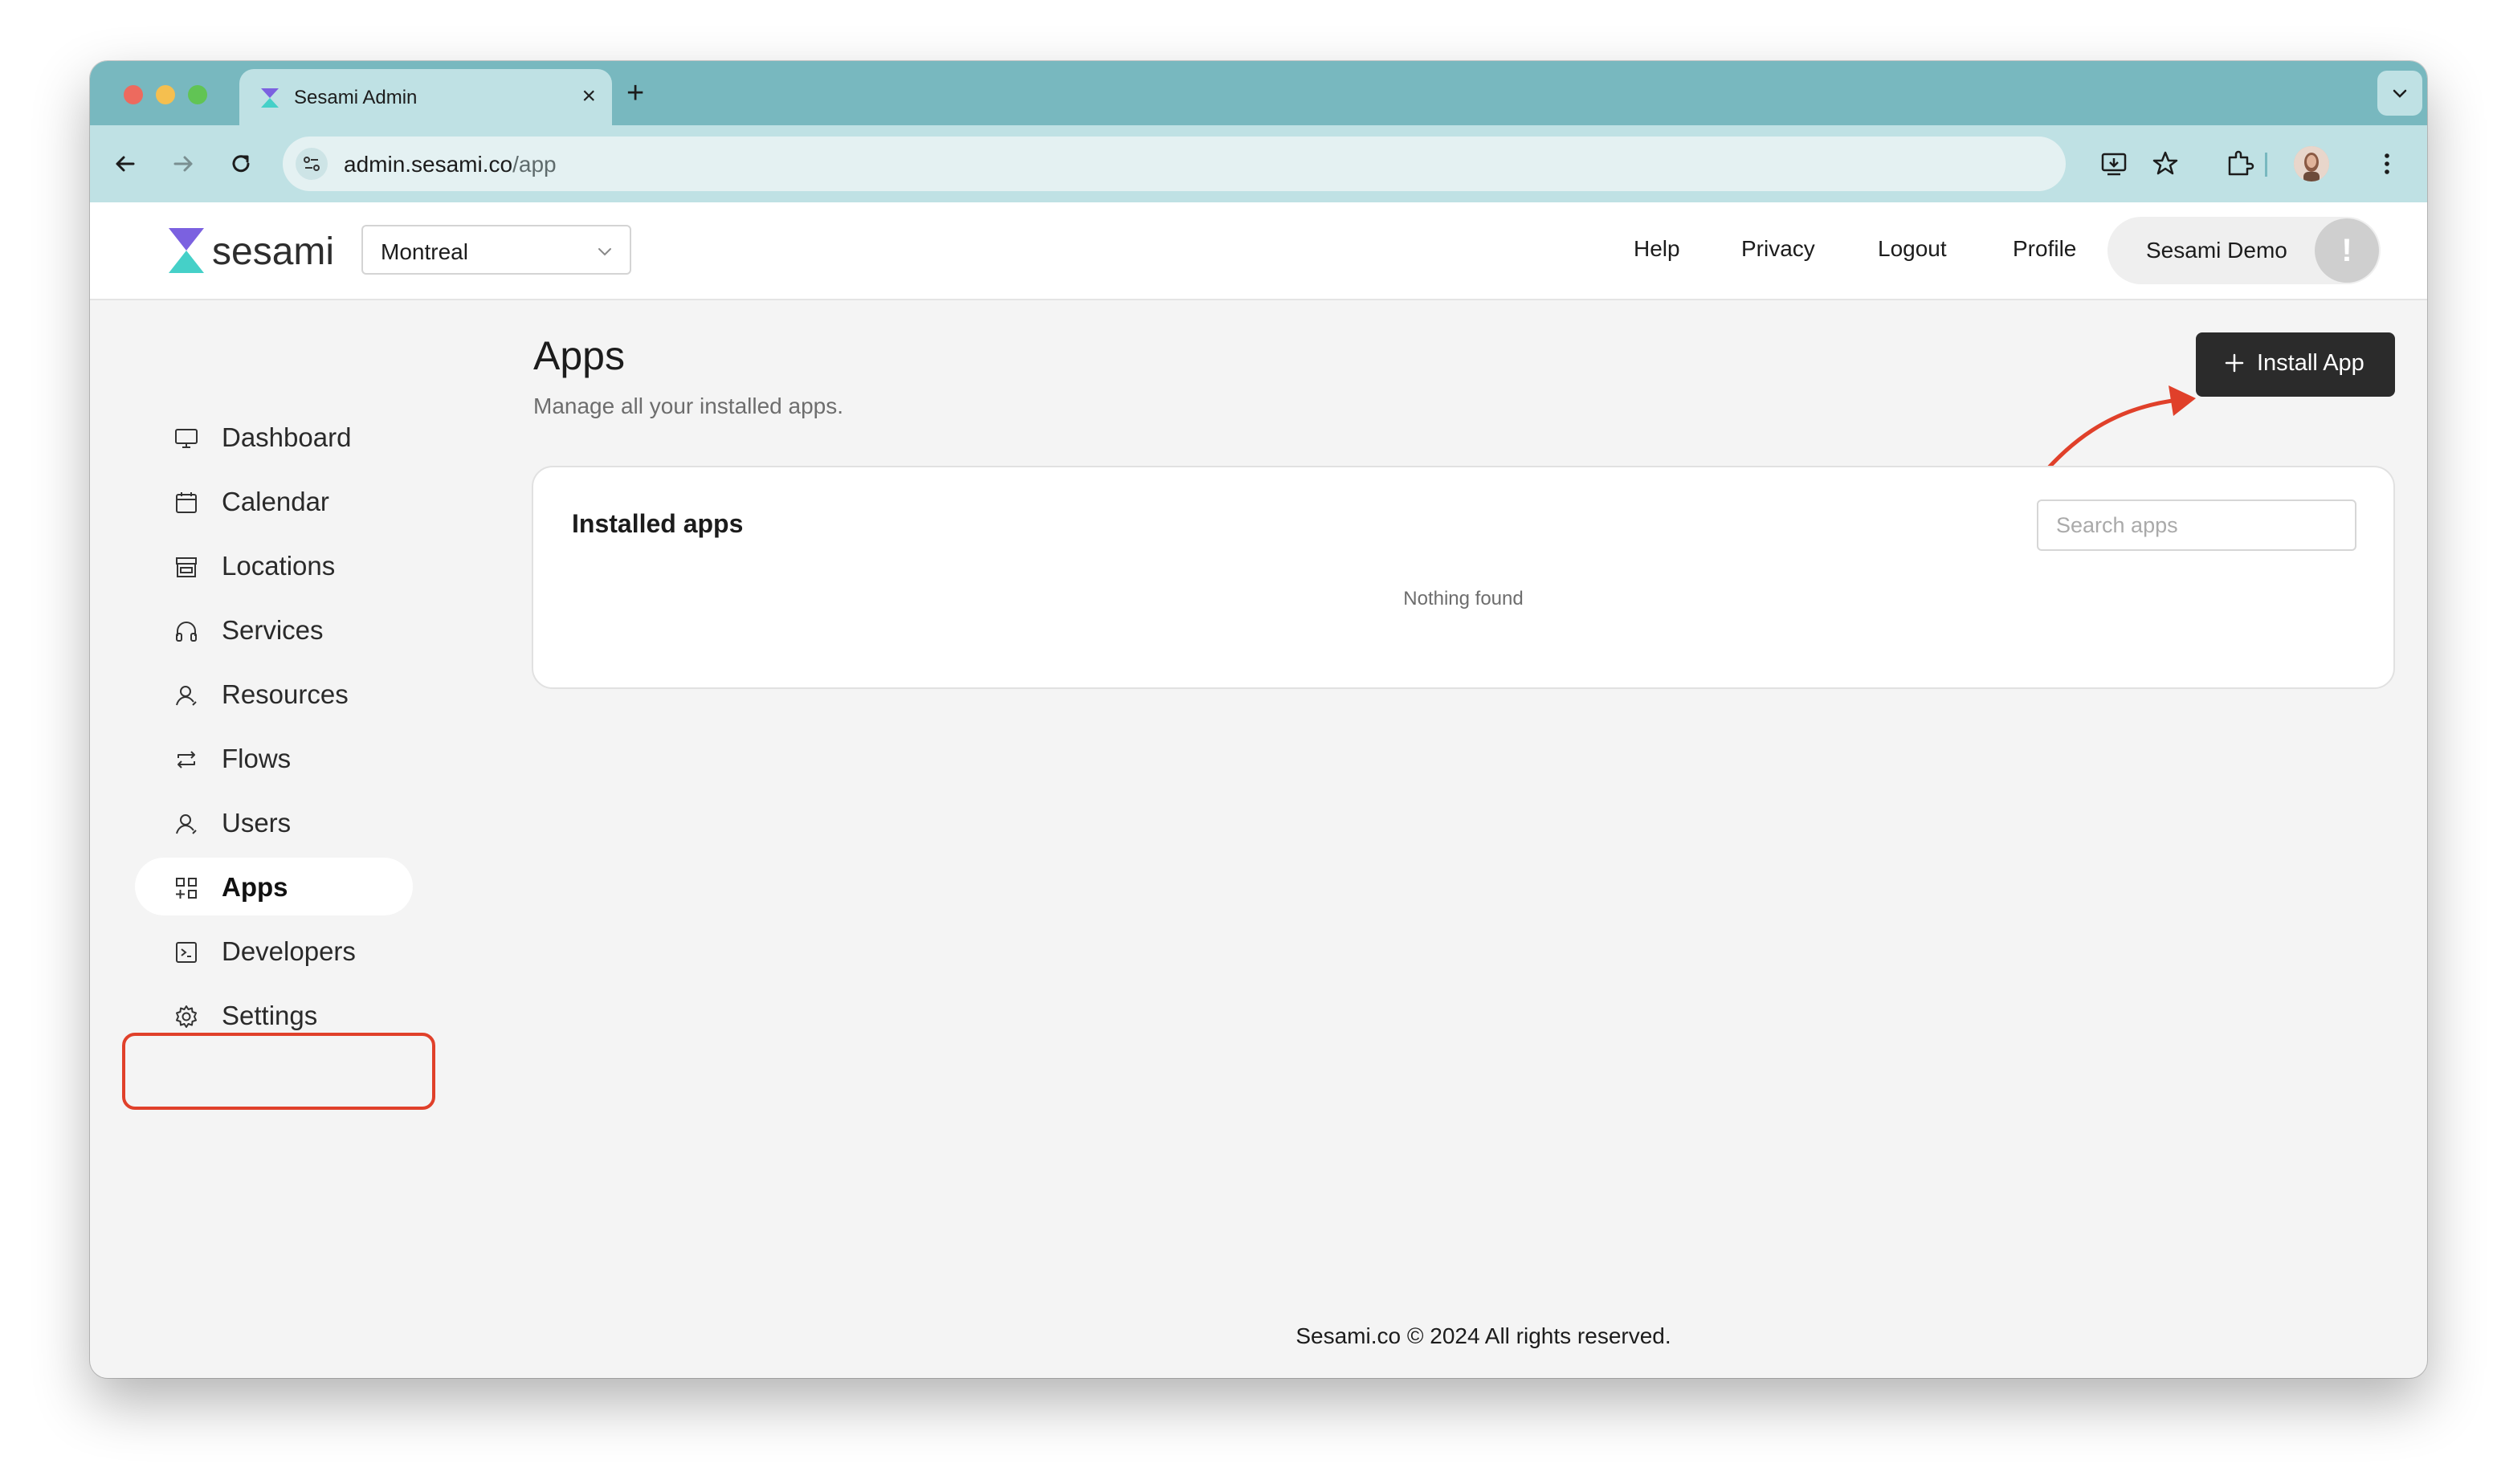 The image size is (2493, 1484). I want to click on close-tab-icon: ×, so click(588, 96).